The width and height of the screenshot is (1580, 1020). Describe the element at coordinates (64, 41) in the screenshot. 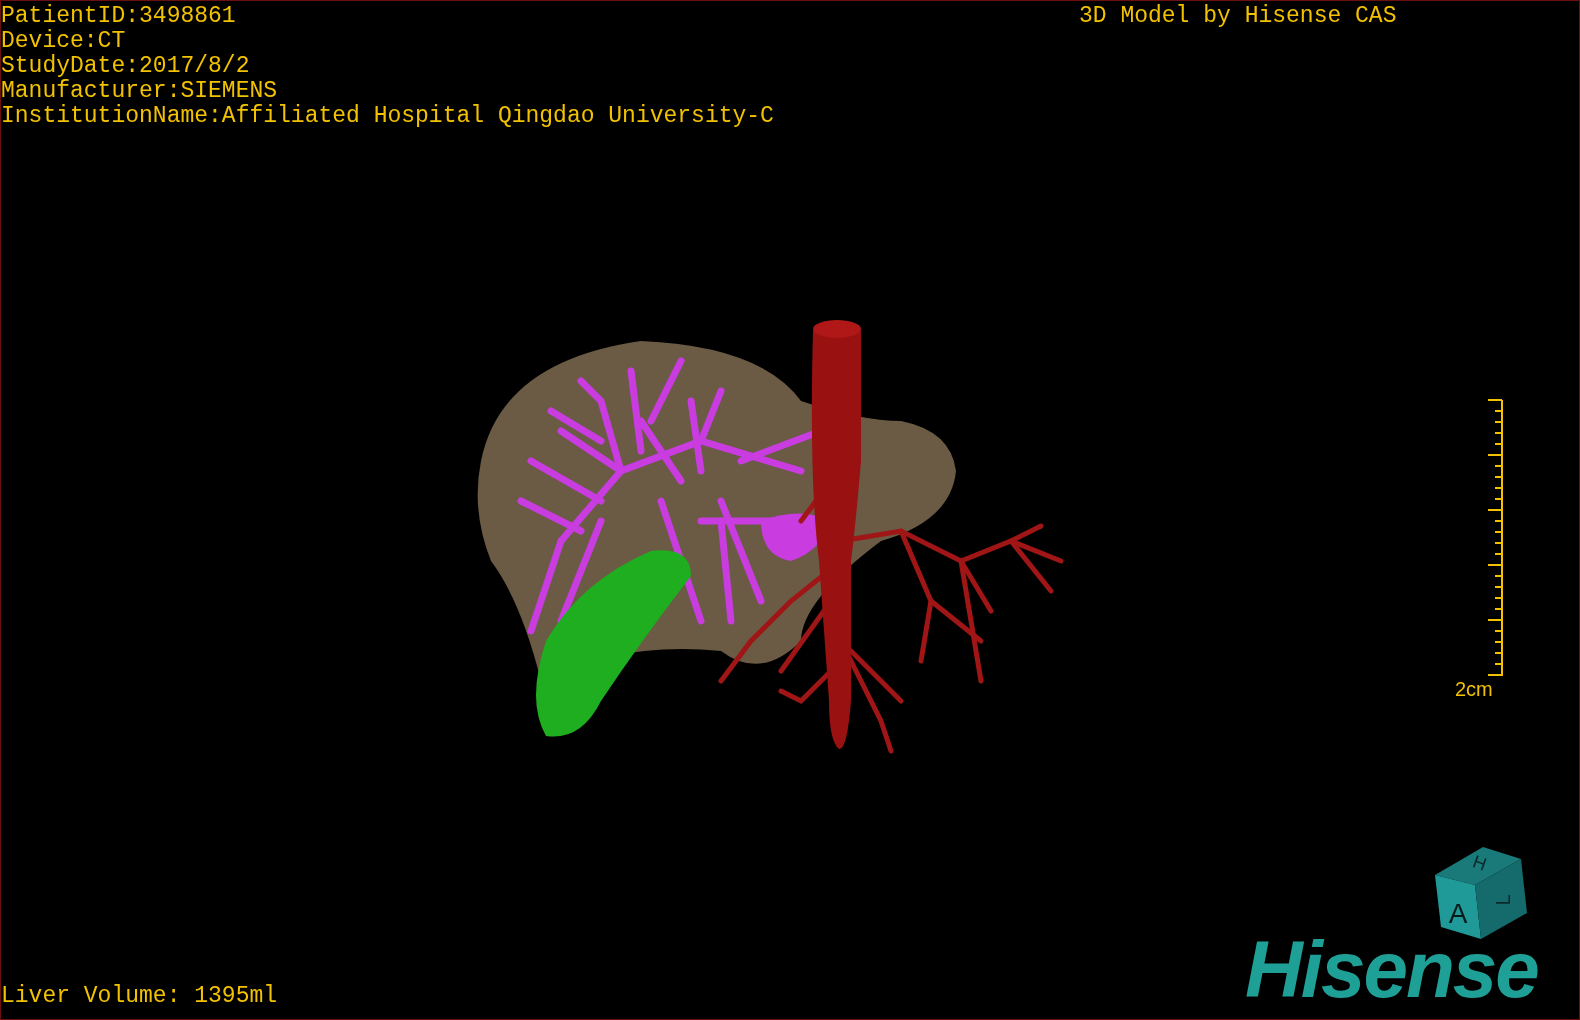

I see `study-info-text: Device:CT` at that location.